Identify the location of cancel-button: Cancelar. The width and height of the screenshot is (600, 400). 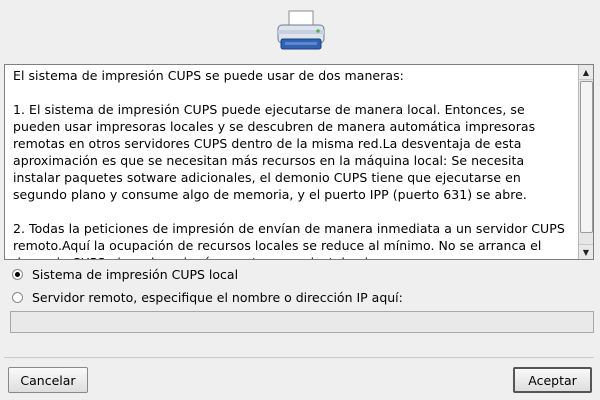
(48, 380).